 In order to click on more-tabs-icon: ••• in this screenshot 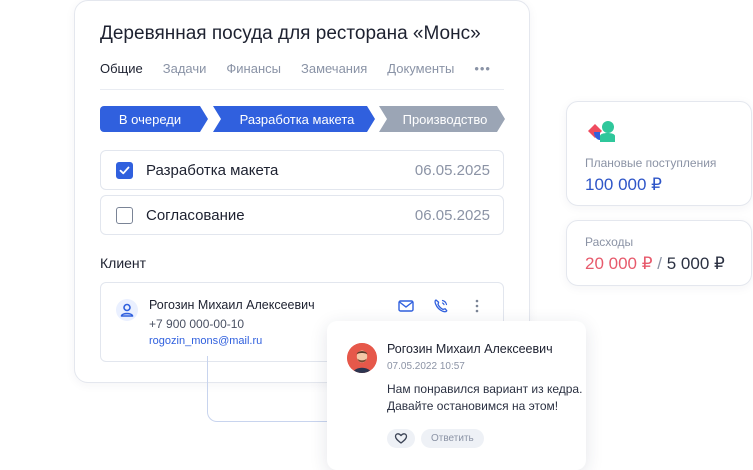, I will do `click(482, 68)`.